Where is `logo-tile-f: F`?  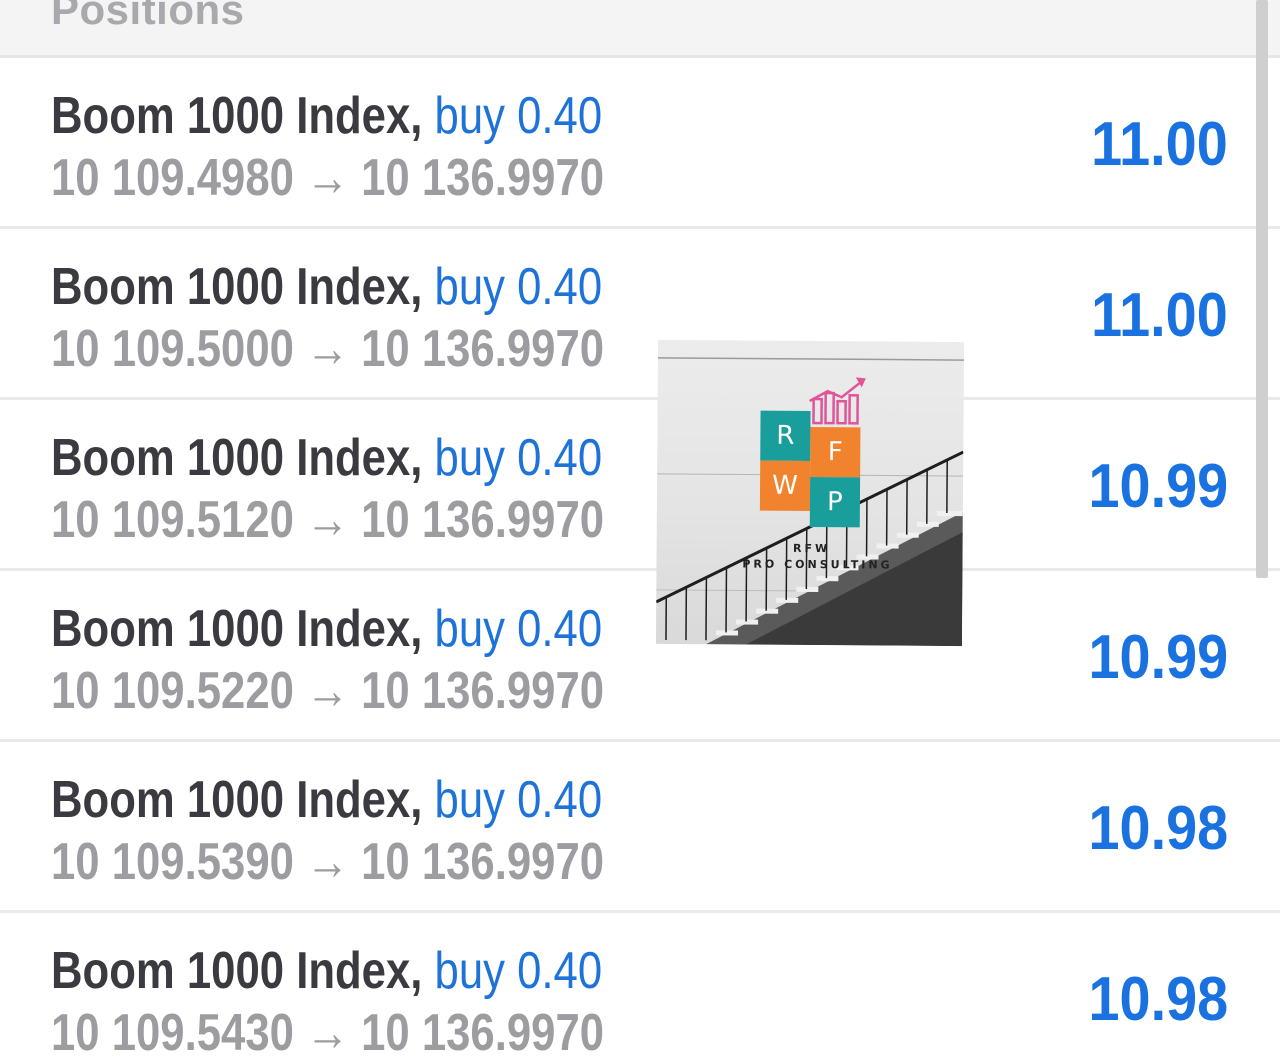
logo-tile-f: F is located at coordinates (835, 452).